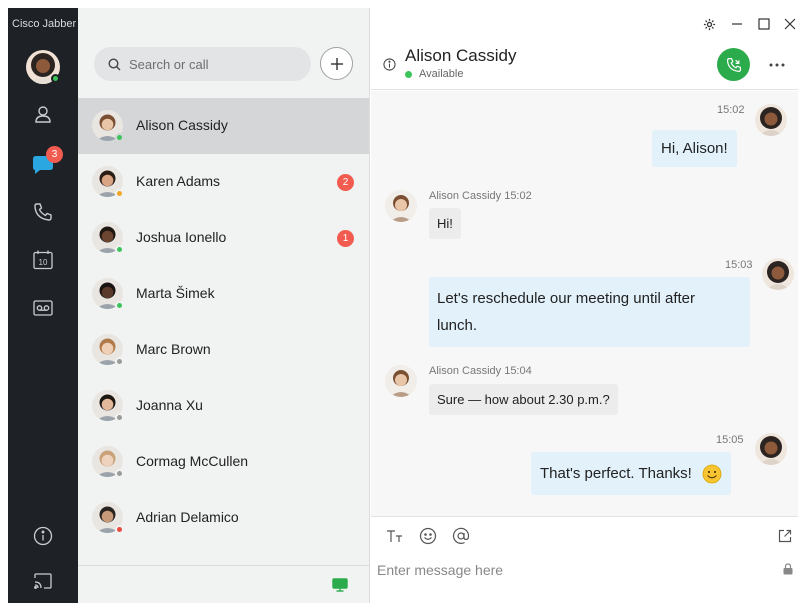 The image size is (798, 603). I want to click on gear-icon, so click(709, 24).